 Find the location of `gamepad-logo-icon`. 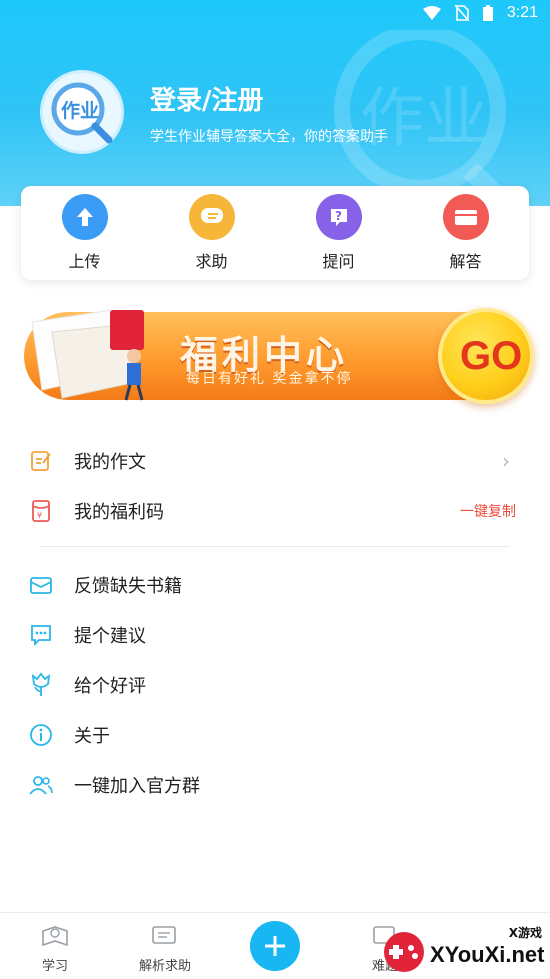

gamepad-logo-icon is located at coordinates (404, 952).